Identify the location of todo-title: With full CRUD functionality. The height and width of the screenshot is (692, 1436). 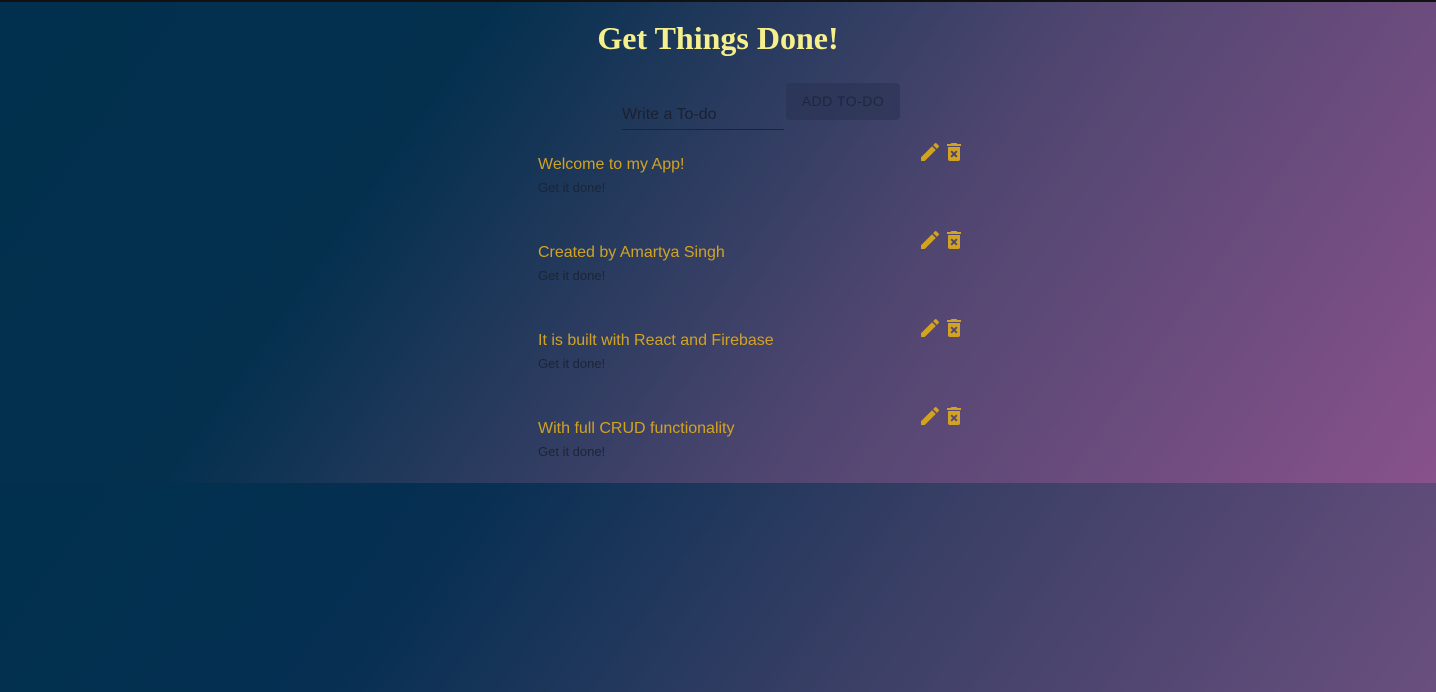
(636, 428).